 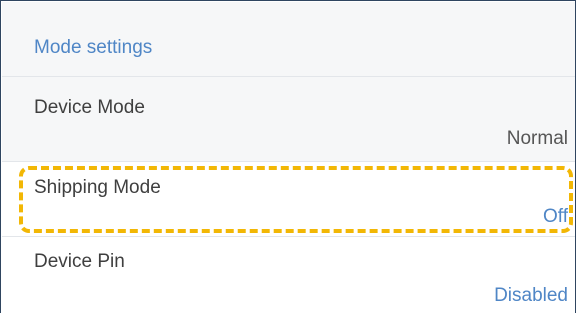 I want to click on setting-label: Shipping Mode, so click(x=97, y=187).